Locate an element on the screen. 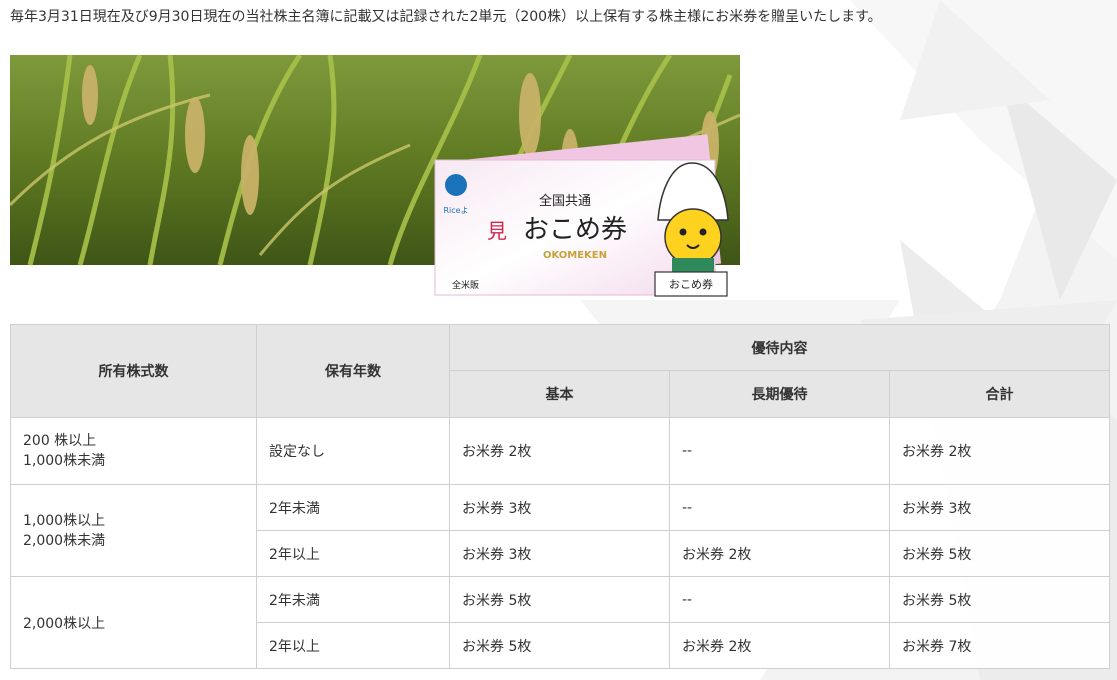 The height and width of the screenshot is (680, 1117). header-long-term: 長期優待 is located at coordinates (779, 394).